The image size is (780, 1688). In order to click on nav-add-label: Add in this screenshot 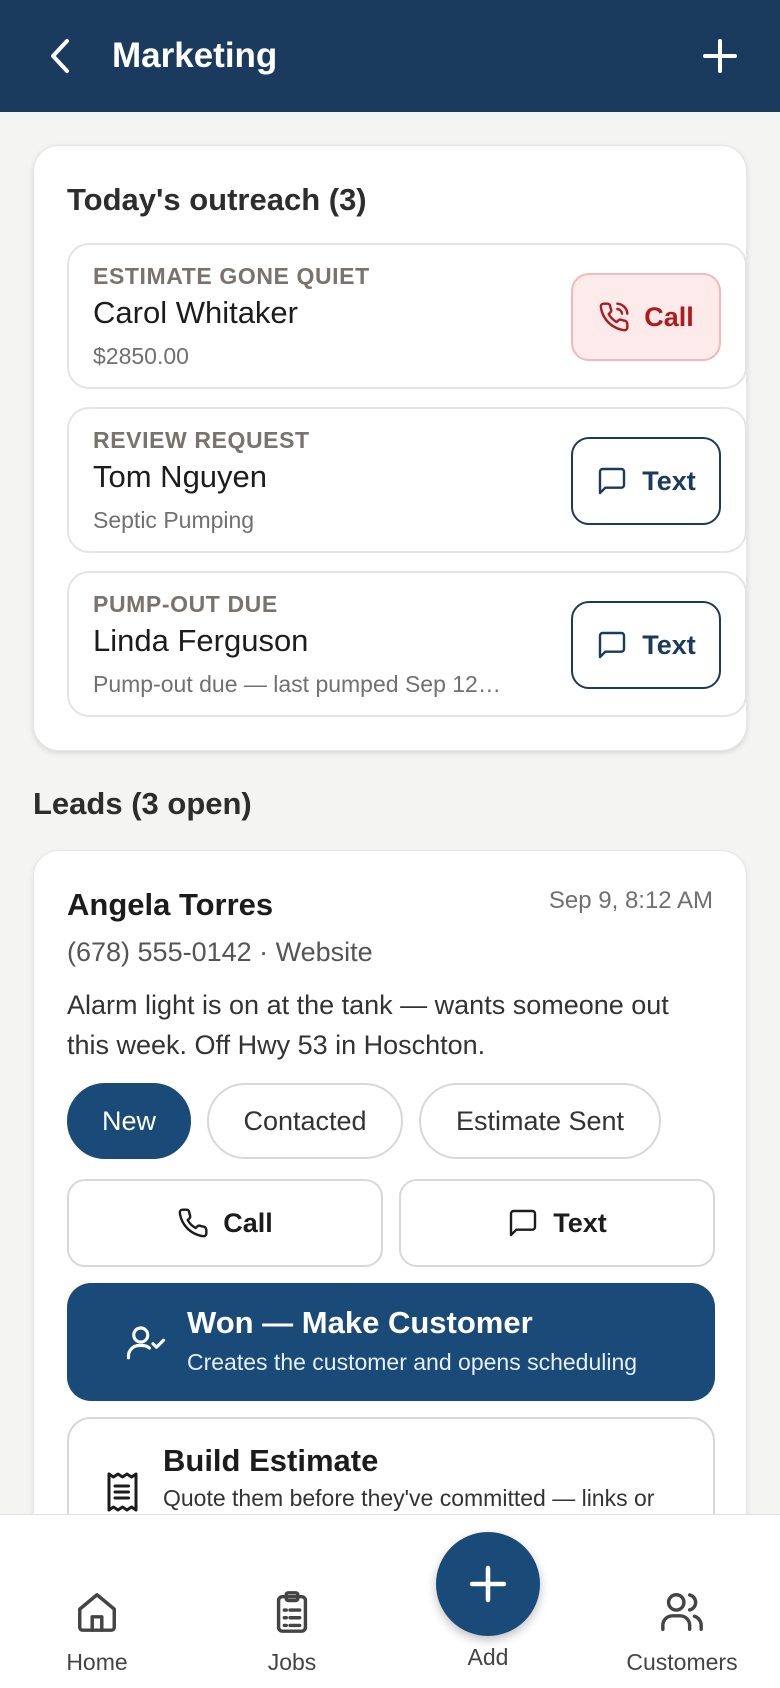, I will do `click(488, 1657)`.